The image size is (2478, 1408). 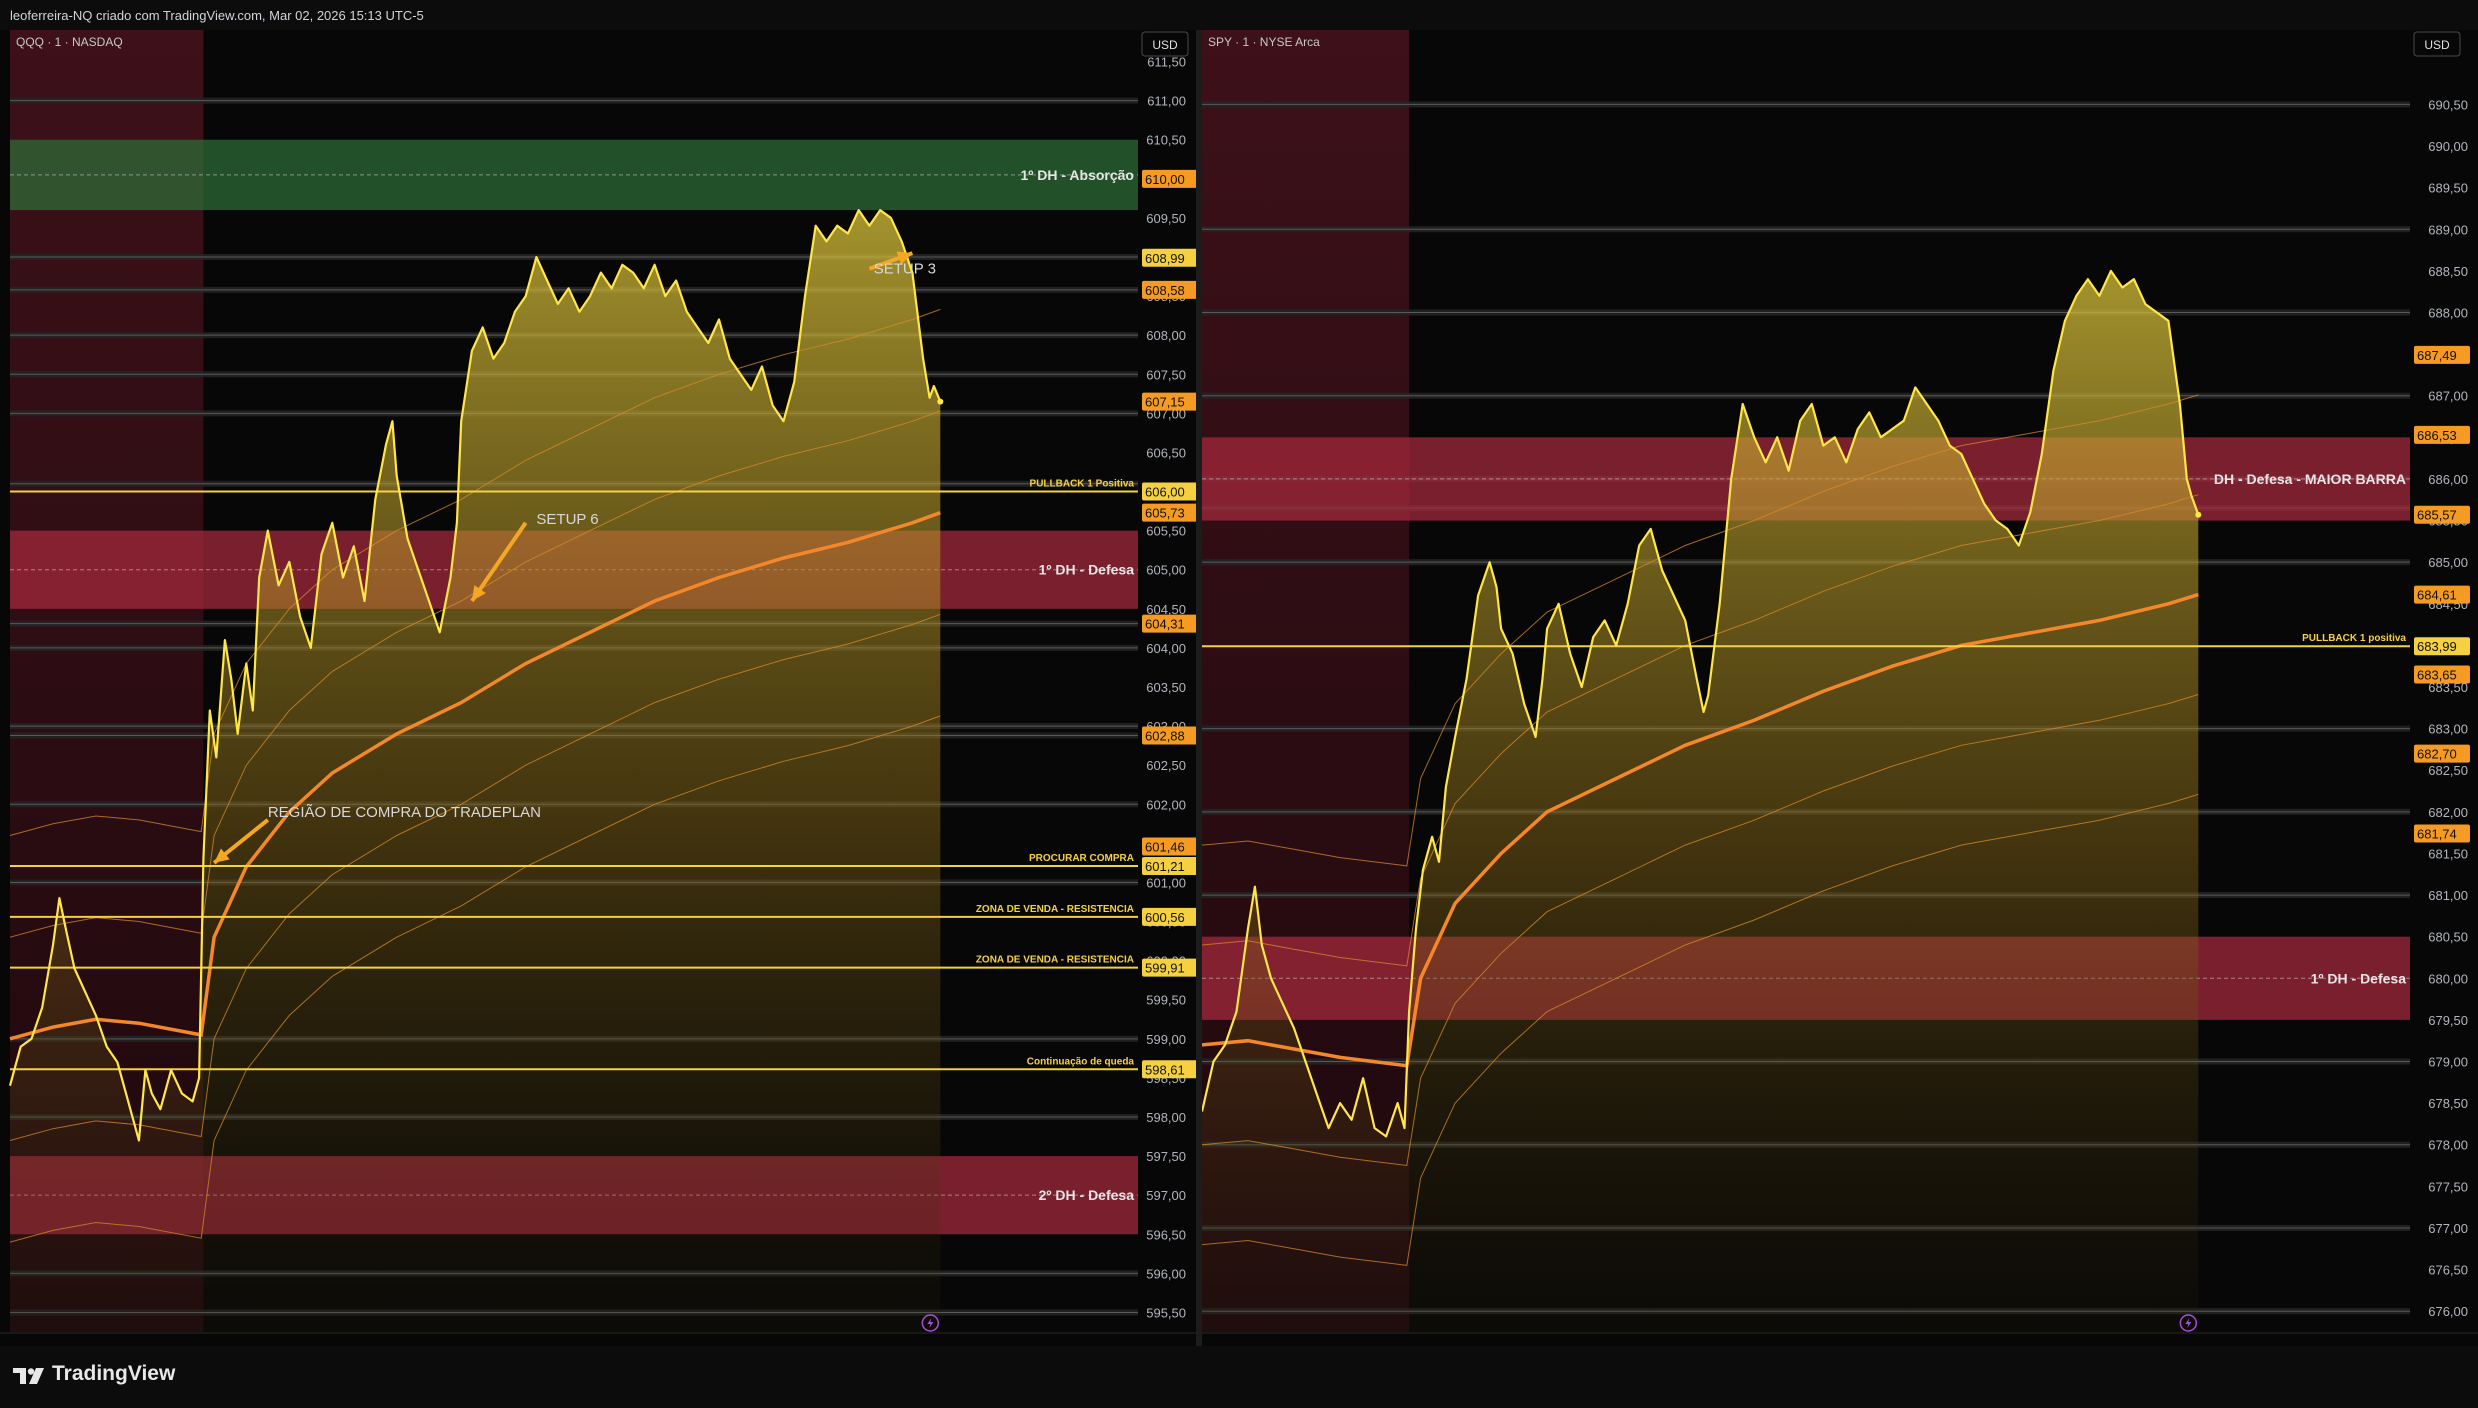 I want to click on y-tick-label: 677,00, so click(x=2448, y=1228).